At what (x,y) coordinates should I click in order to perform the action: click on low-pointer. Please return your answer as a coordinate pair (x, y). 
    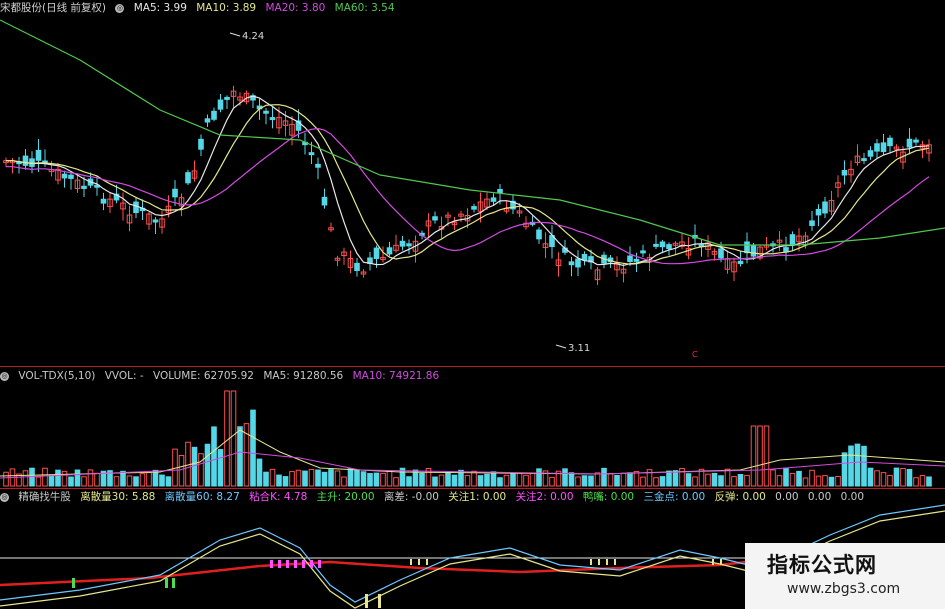
    Looking at the image, I should click on (561, 346).